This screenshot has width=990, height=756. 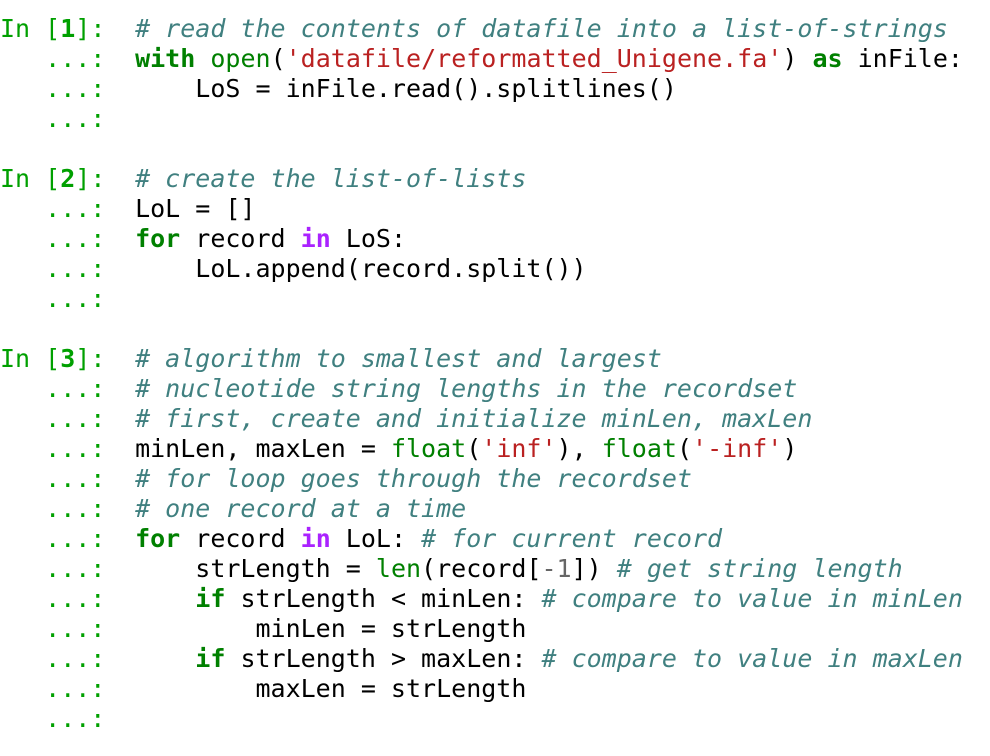 What do you see at coordinates (398, 88) in the screenshot?
I see `code-text: LoS = inFile.read().splitlines()` at bounding box center [398, 88].